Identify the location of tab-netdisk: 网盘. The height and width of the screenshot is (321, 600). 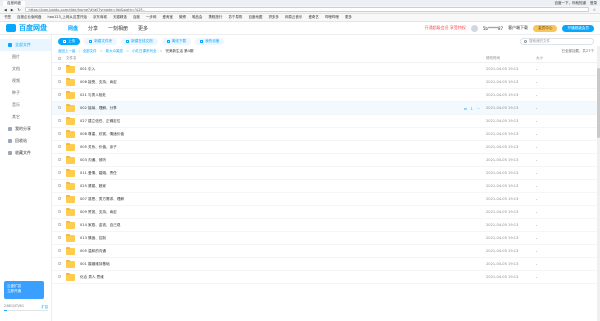
(73, 28).